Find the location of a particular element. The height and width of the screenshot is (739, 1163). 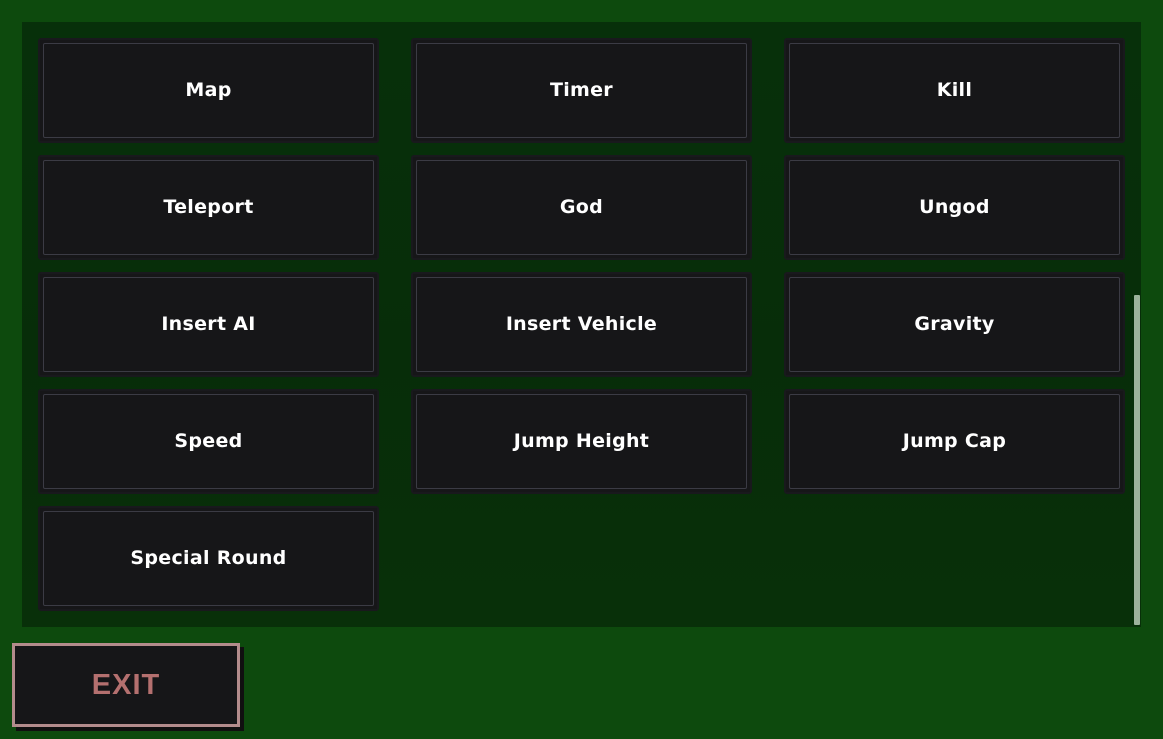

menu-button-label: Kill is located at coordinates (954, 90).